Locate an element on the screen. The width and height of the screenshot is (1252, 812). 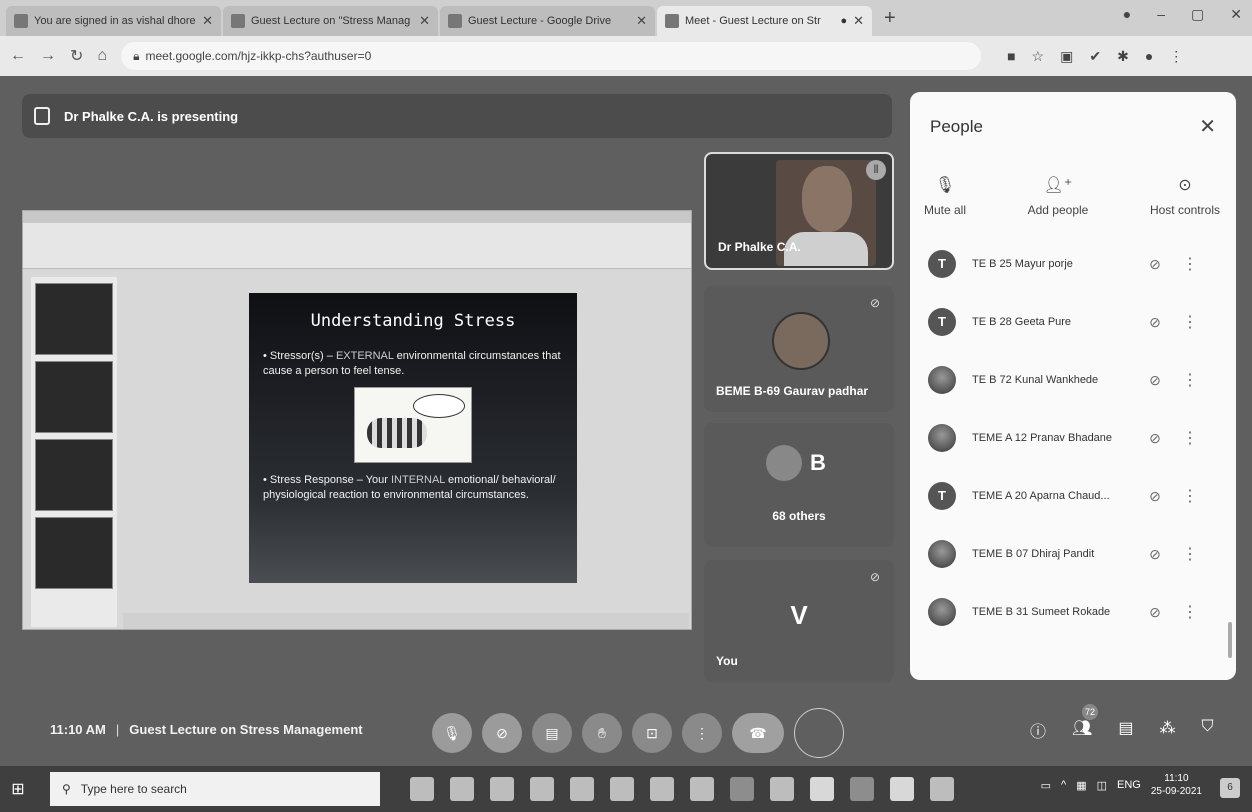
vlc-icon is located at coordinates (662, 789).